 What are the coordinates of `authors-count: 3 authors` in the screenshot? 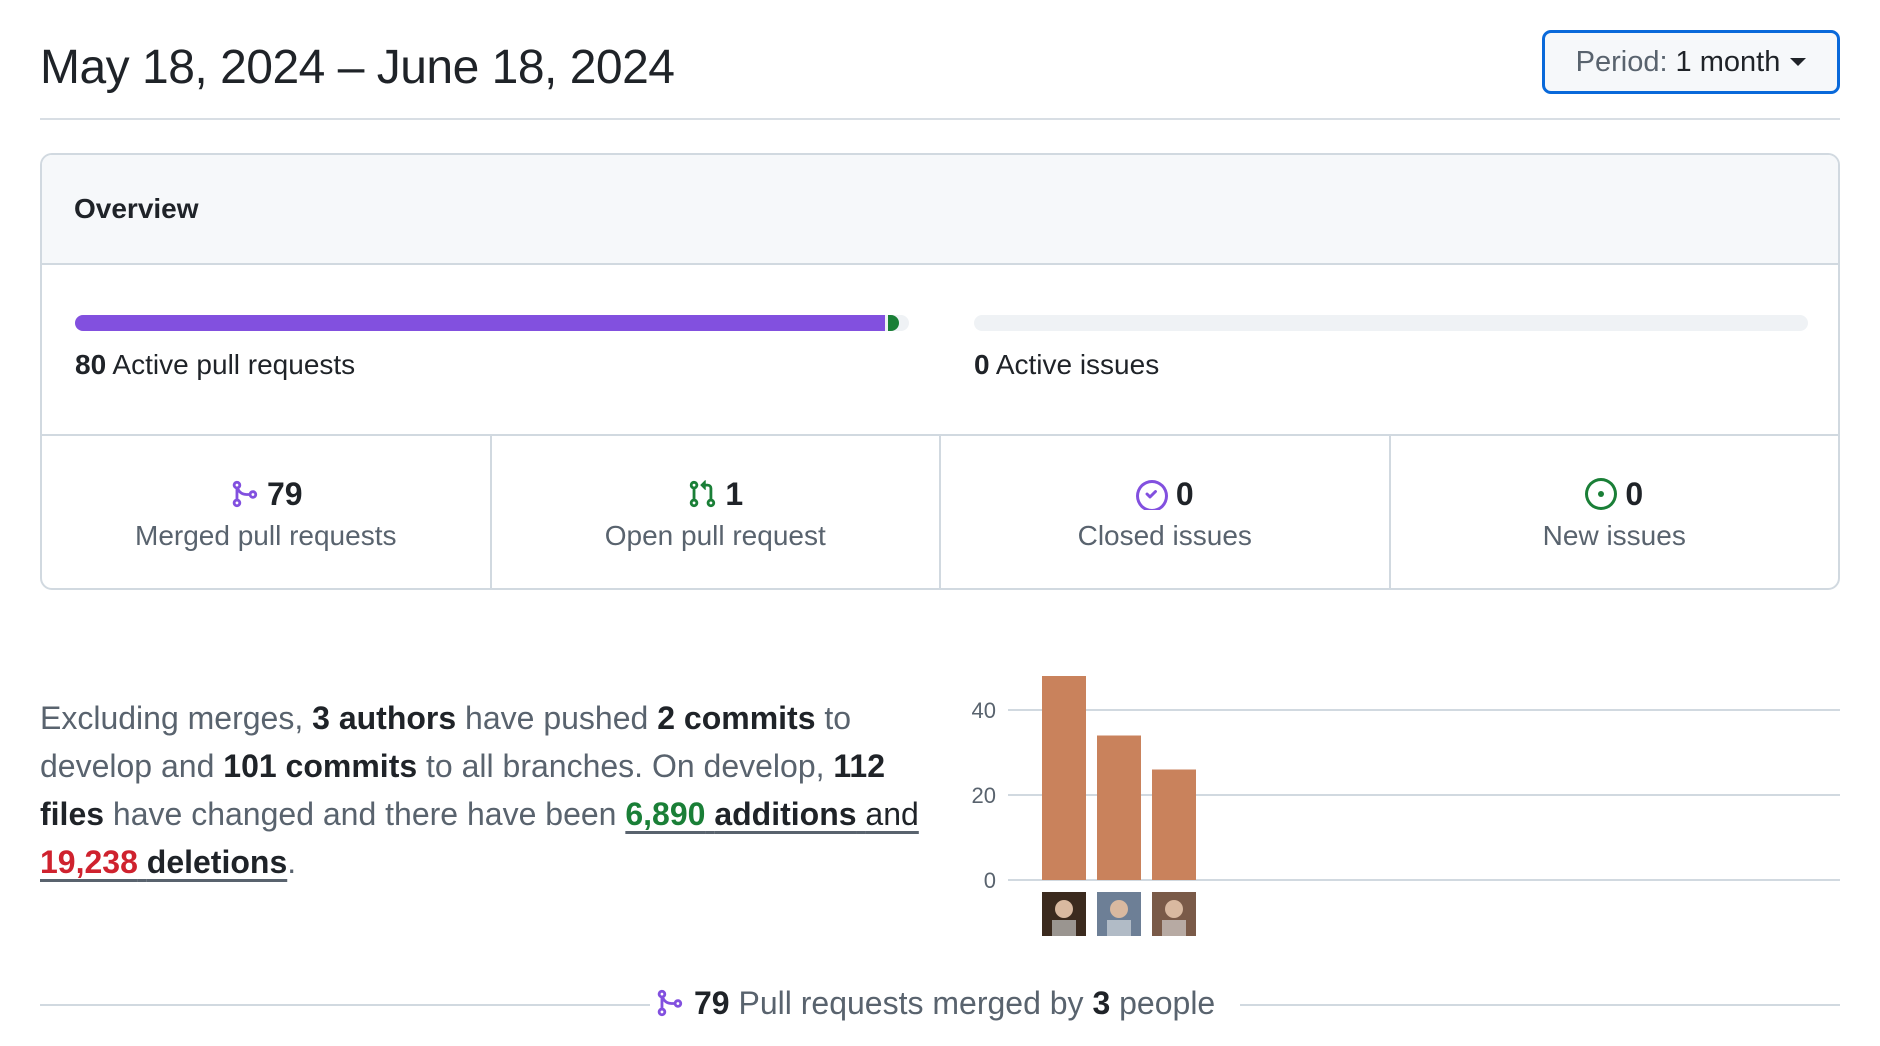 It's located at (384, 718).